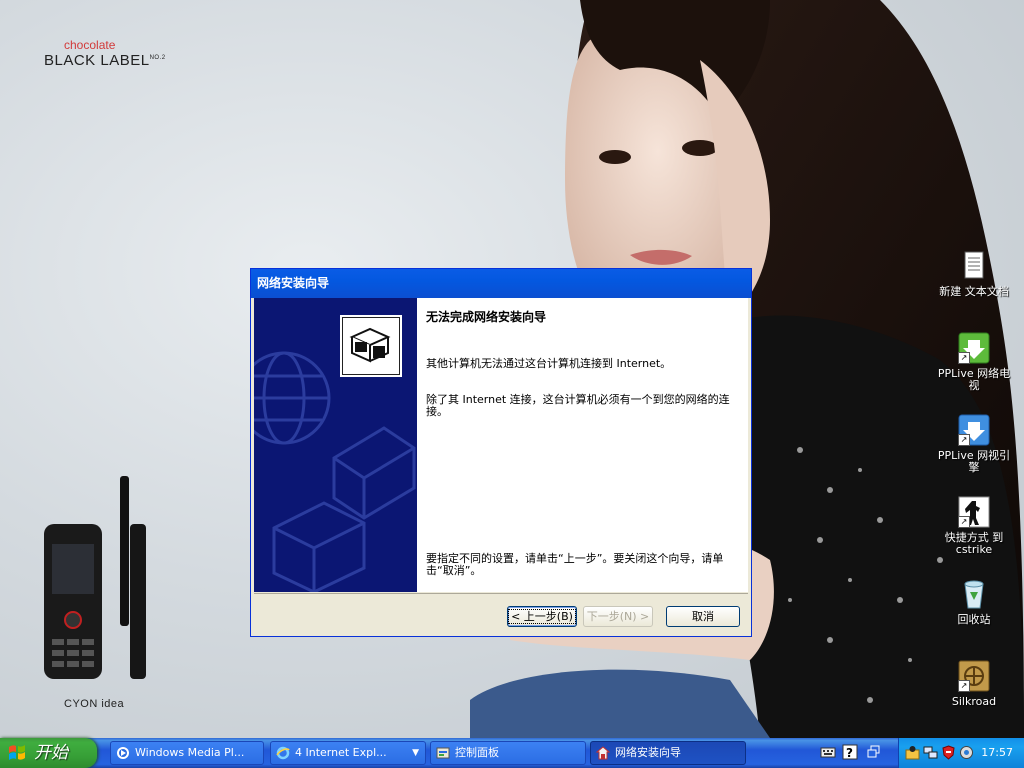 The height and width of the screenshot is (768, 1024). What do you see at coordinates (874, 752) in the screenshot?
I see `restore-icon` at bounding box center [874, 752].